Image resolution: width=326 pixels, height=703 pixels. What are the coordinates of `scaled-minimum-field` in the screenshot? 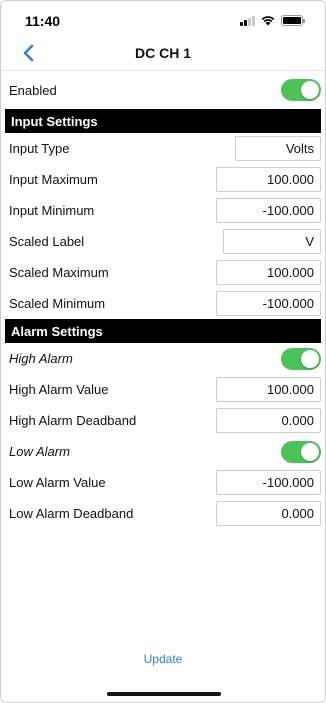 It's located at (268, 303).